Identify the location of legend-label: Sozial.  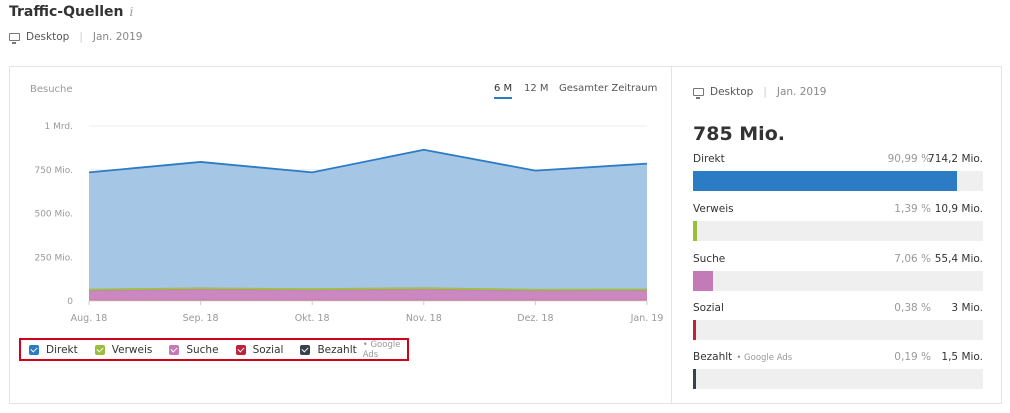
(268, 349).